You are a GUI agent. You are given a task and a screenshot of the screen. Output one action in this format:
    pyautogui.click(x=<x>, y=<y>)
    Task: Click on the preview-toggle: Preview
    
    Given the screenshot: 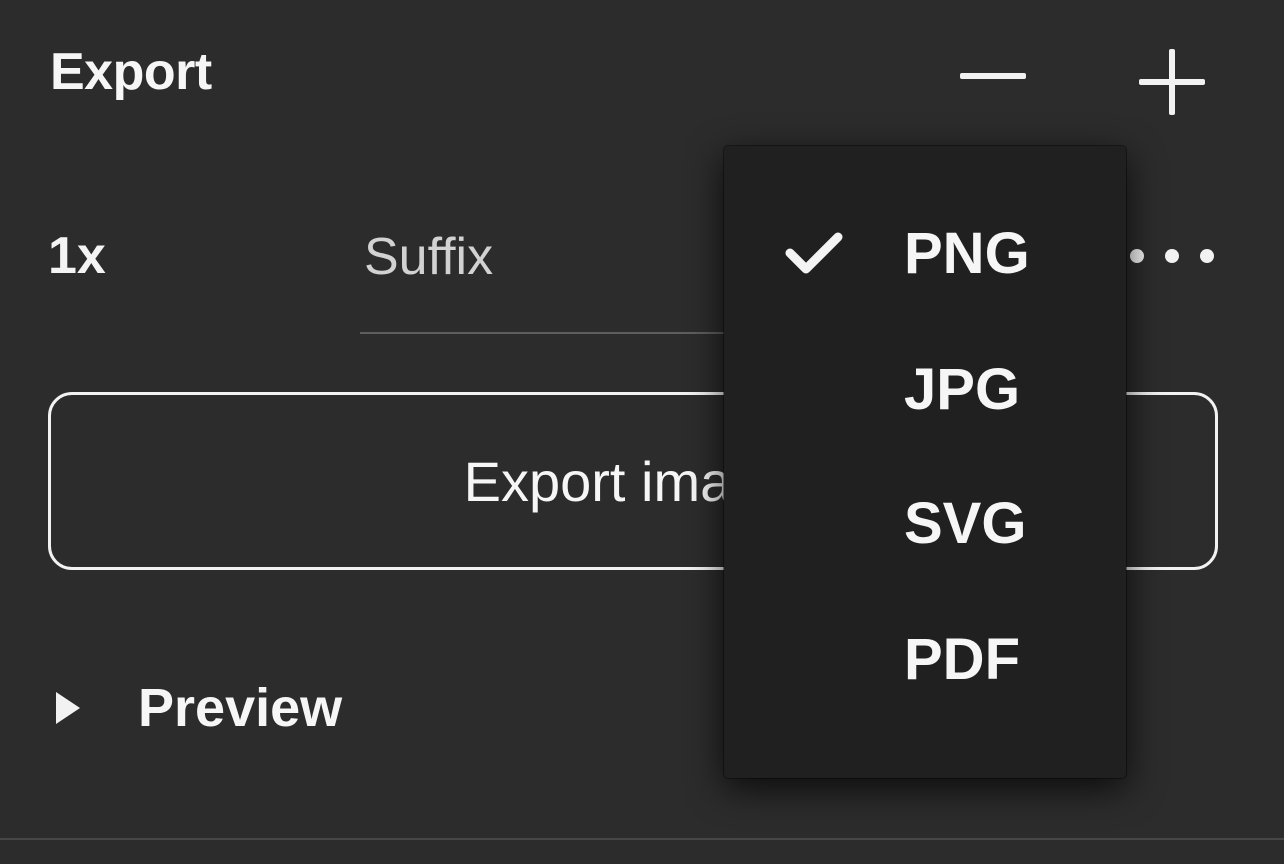 What is the action you would take?
    pyautogui.click(x=198, y=708)
    